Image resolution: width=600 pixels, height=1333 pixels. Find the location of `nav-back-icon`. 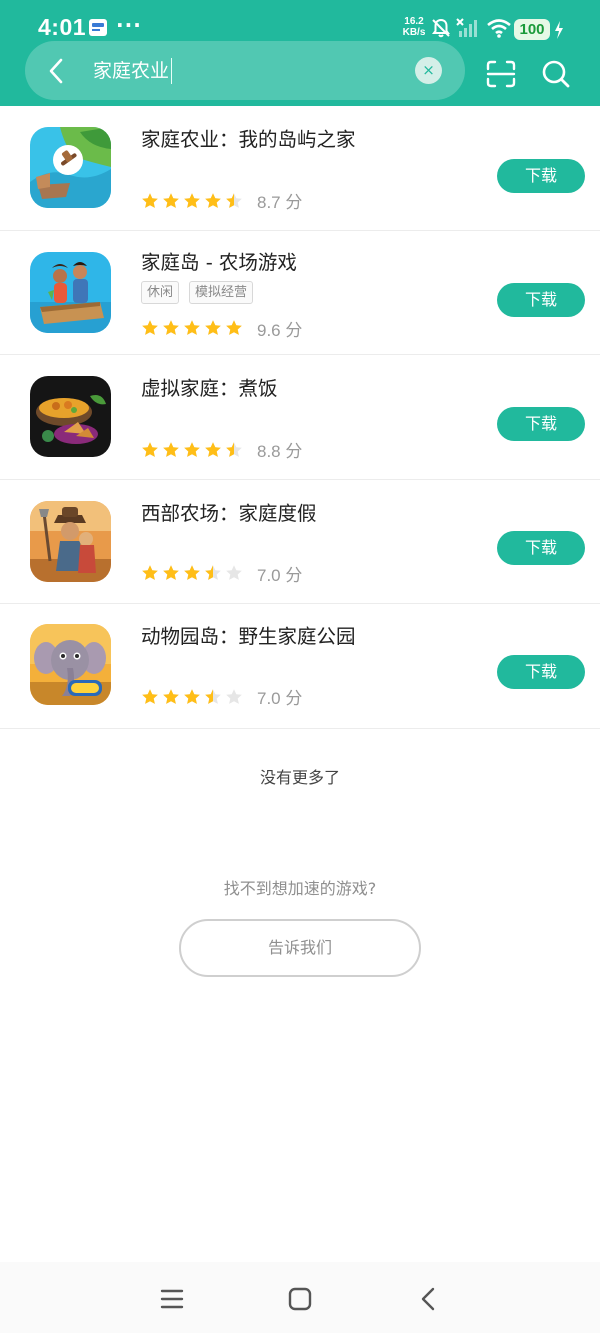

nav-back-icon is located at coordinates (429, 1299).